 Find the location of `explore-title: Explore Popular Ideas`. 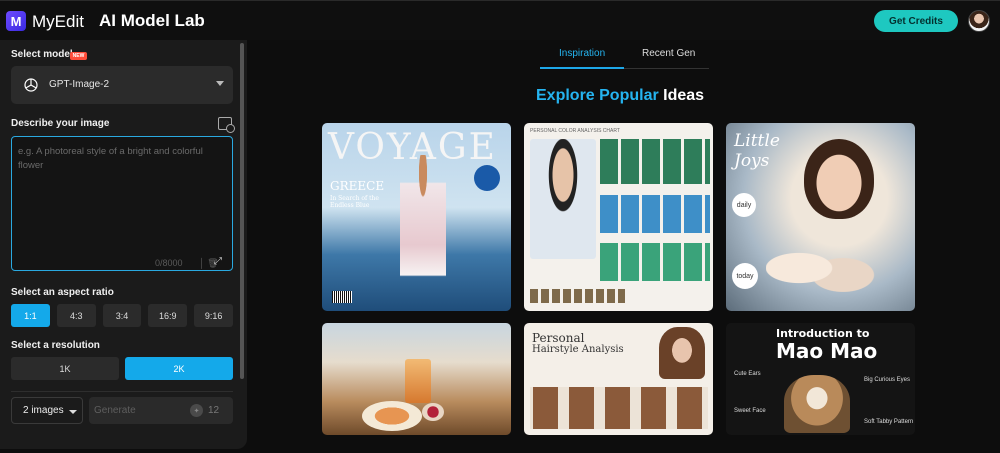

explore-title: Explore Popular Ideas is located at coordinates (620, 96).